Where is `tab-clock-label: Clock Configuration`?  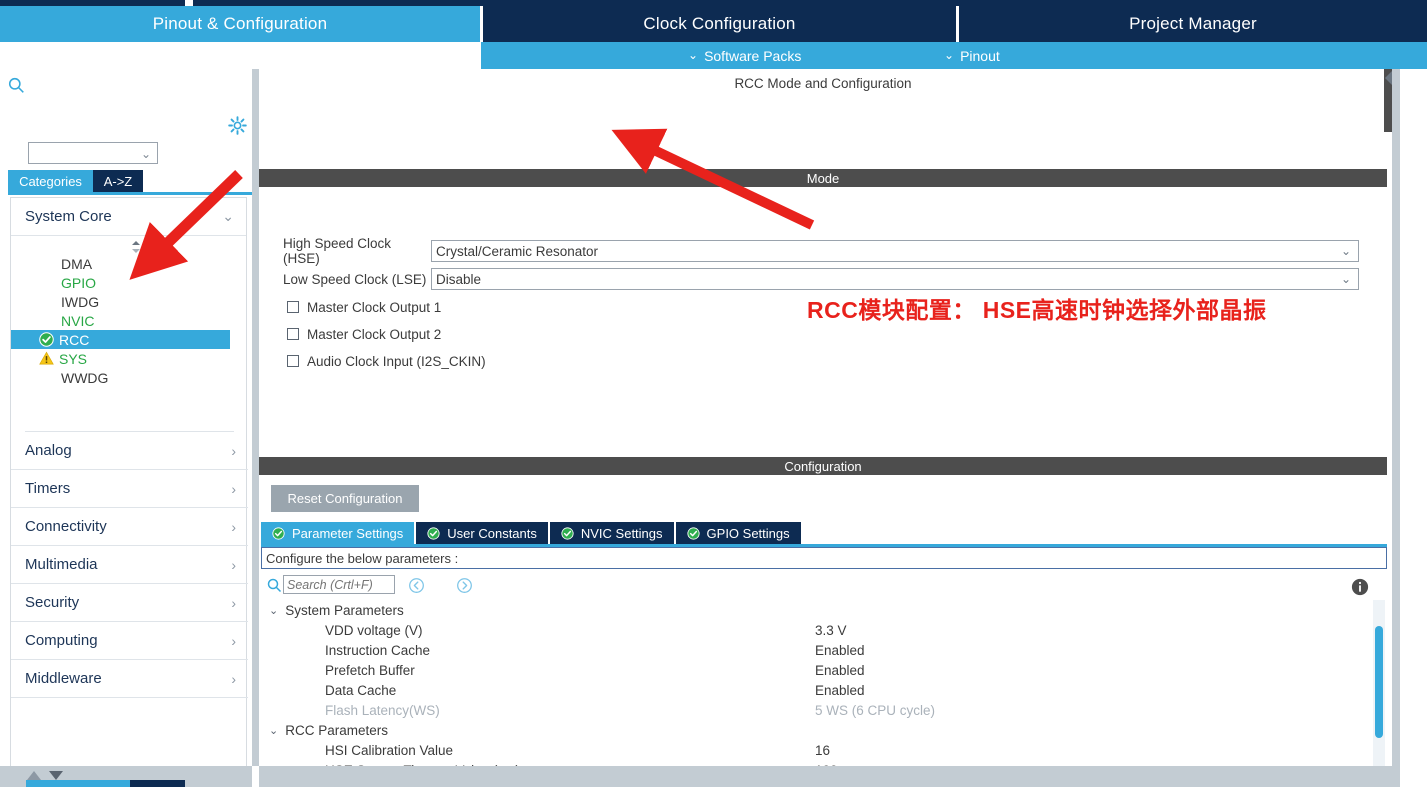 tab-clock-label: Clock Configuration is located at coordinates (719, 23).